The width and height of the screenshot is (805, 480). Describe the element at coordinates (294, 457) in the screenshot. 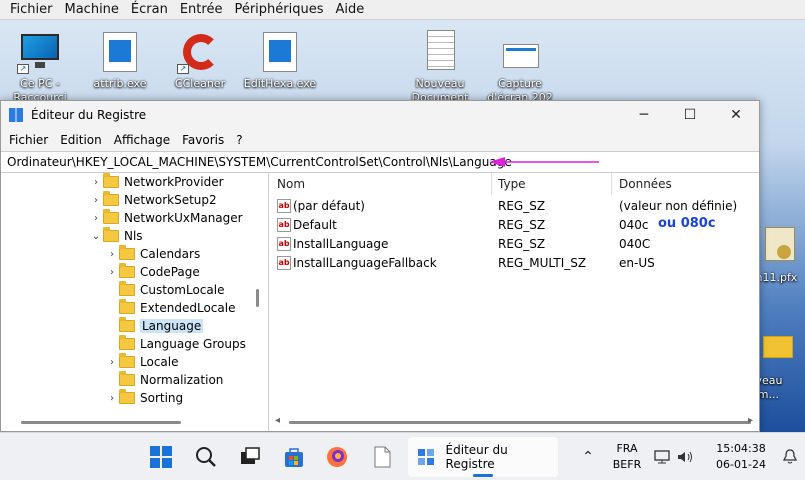

I see `taskbar-store` at that location.